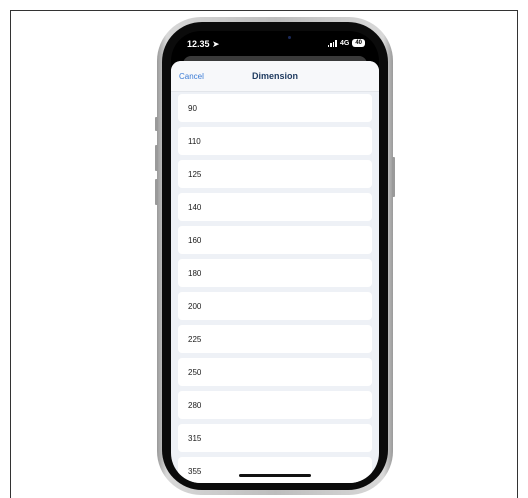 The height and width of the screenshot is (498, 528). I want to click on home-indicator, so click(275, 475).